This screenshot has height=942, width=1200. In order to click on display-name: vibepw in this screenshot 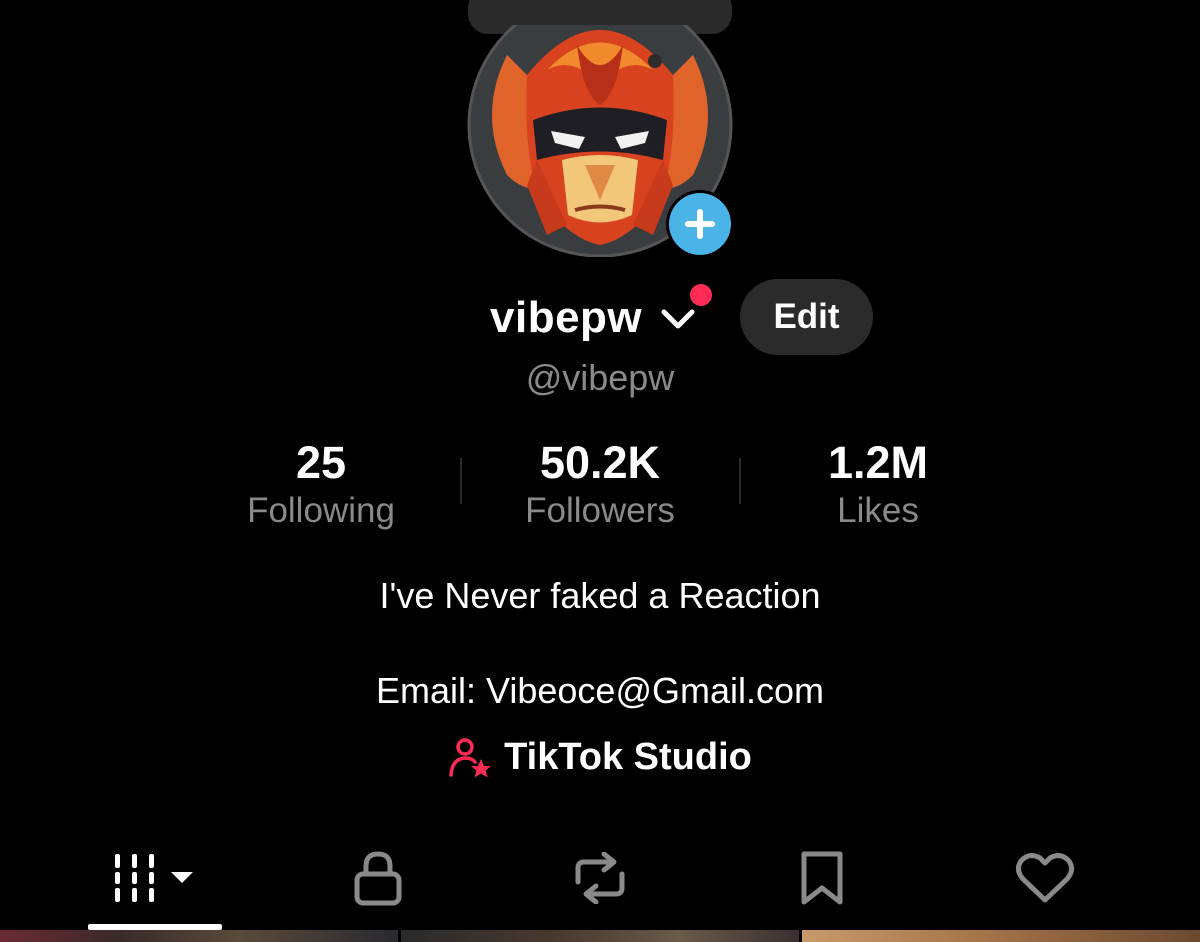, I will do `click(566, 318)`.